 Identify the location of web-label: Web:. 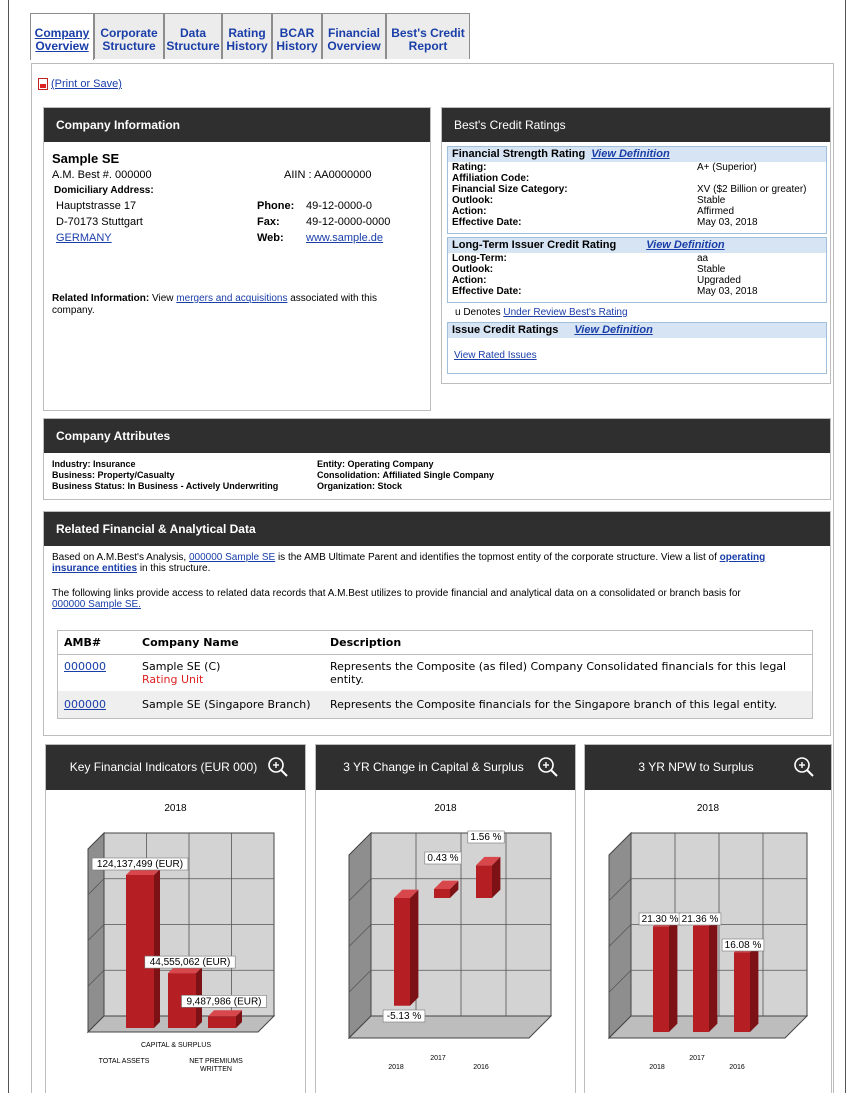
(270, 238).